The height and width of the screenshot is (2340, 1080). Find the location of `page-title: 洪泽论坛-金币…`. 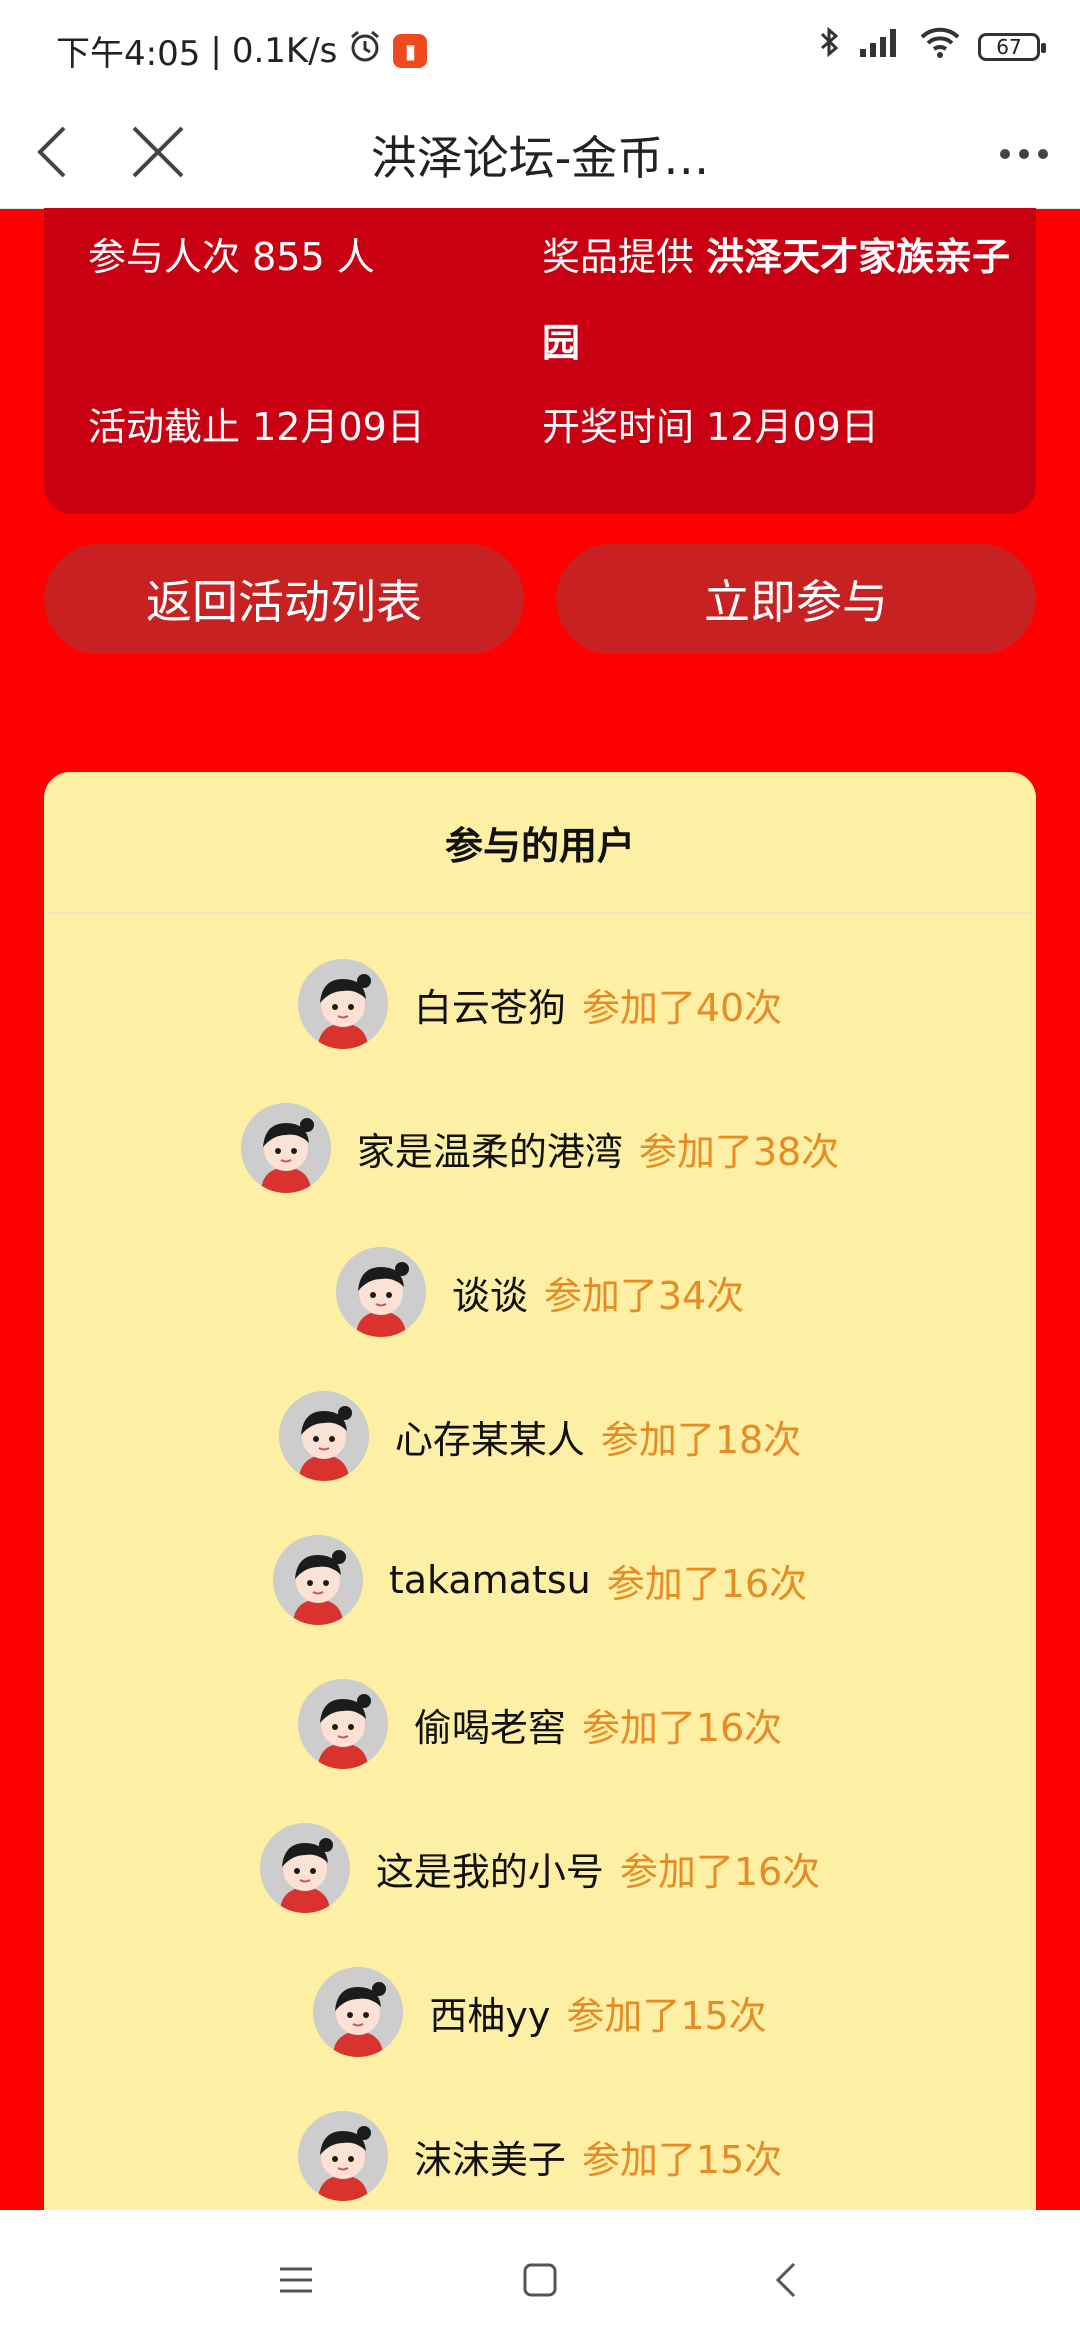

page-title: 洪泽论坛-金币… is located at coordinates (540, 158).